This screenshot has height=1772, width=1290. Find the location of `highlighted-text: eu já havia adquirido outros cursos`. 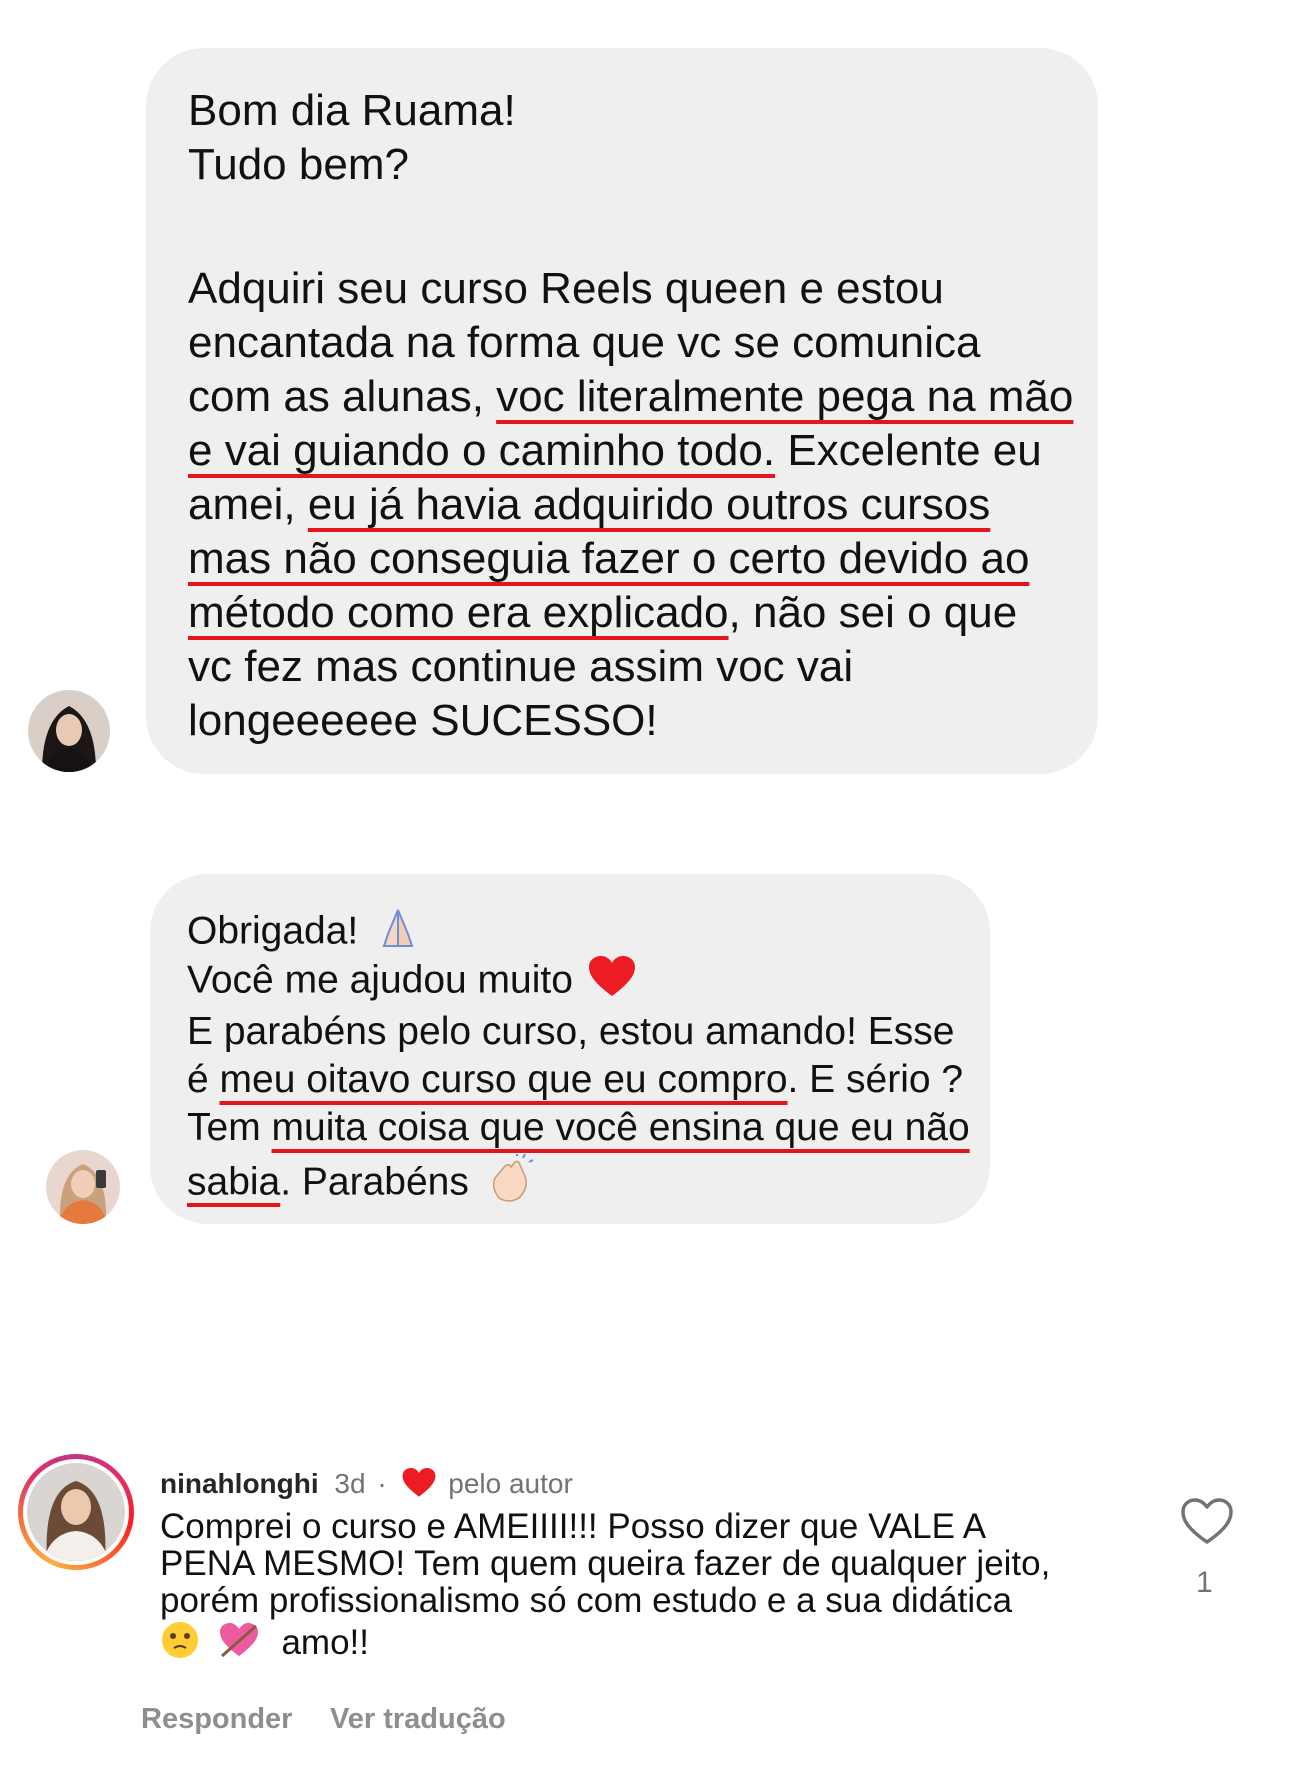

highlighted-text: eu já havia adquirido outros cursos is located at coordinates (649, 504).